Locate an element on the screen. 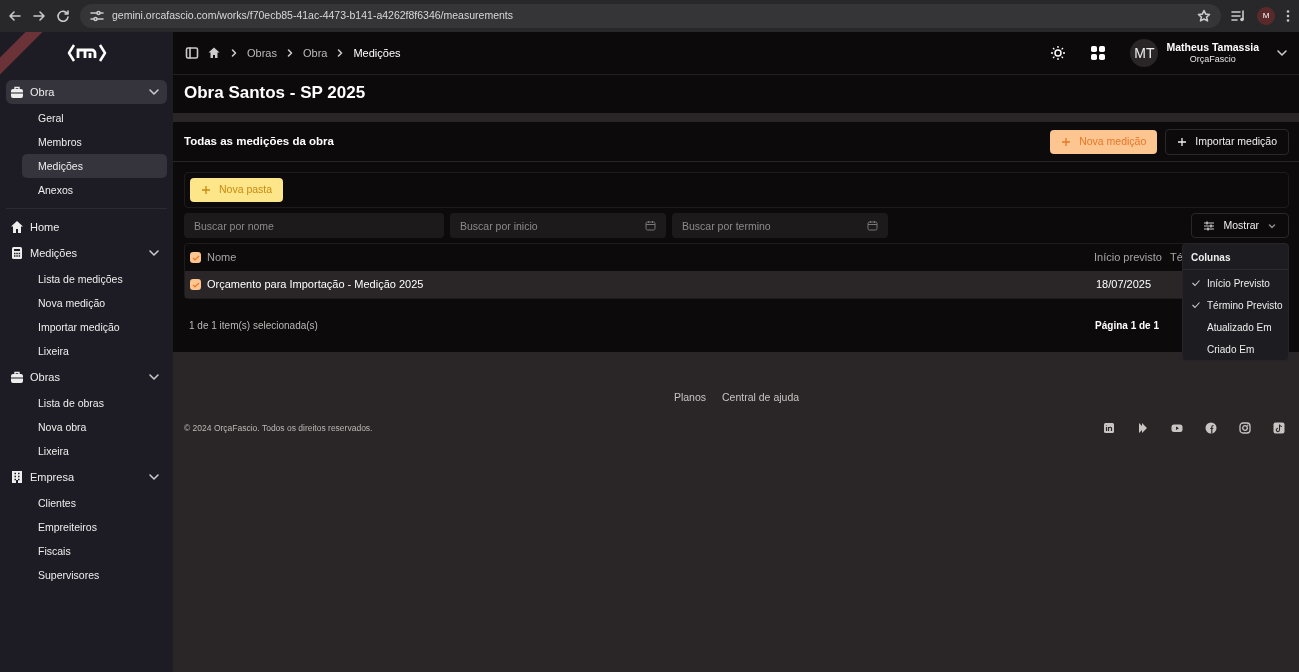 This screenshot has width=1299, height=672. user-avatar: MT is located at coordinates (1144, 53).